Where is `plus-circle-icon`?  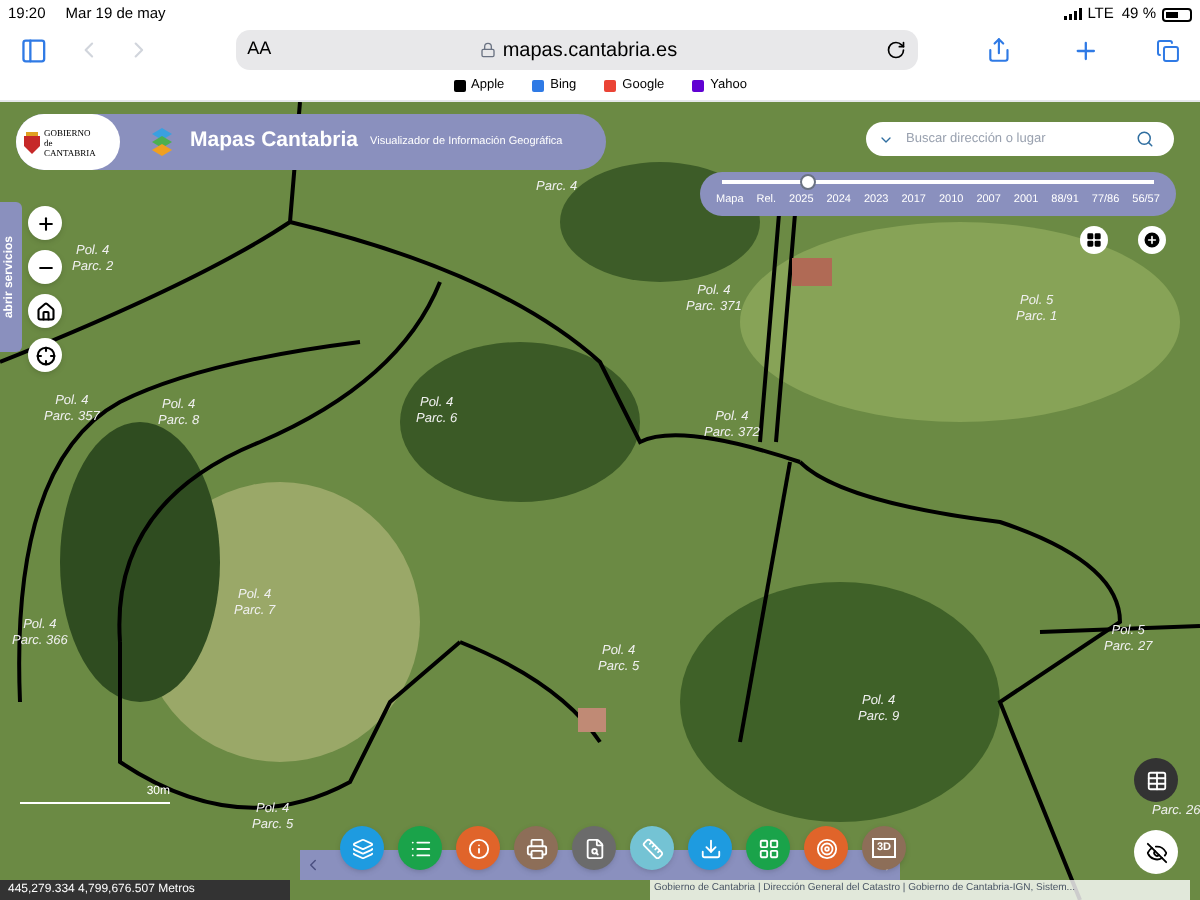
plus-circle-icon is located at coordinates (1152, 240).